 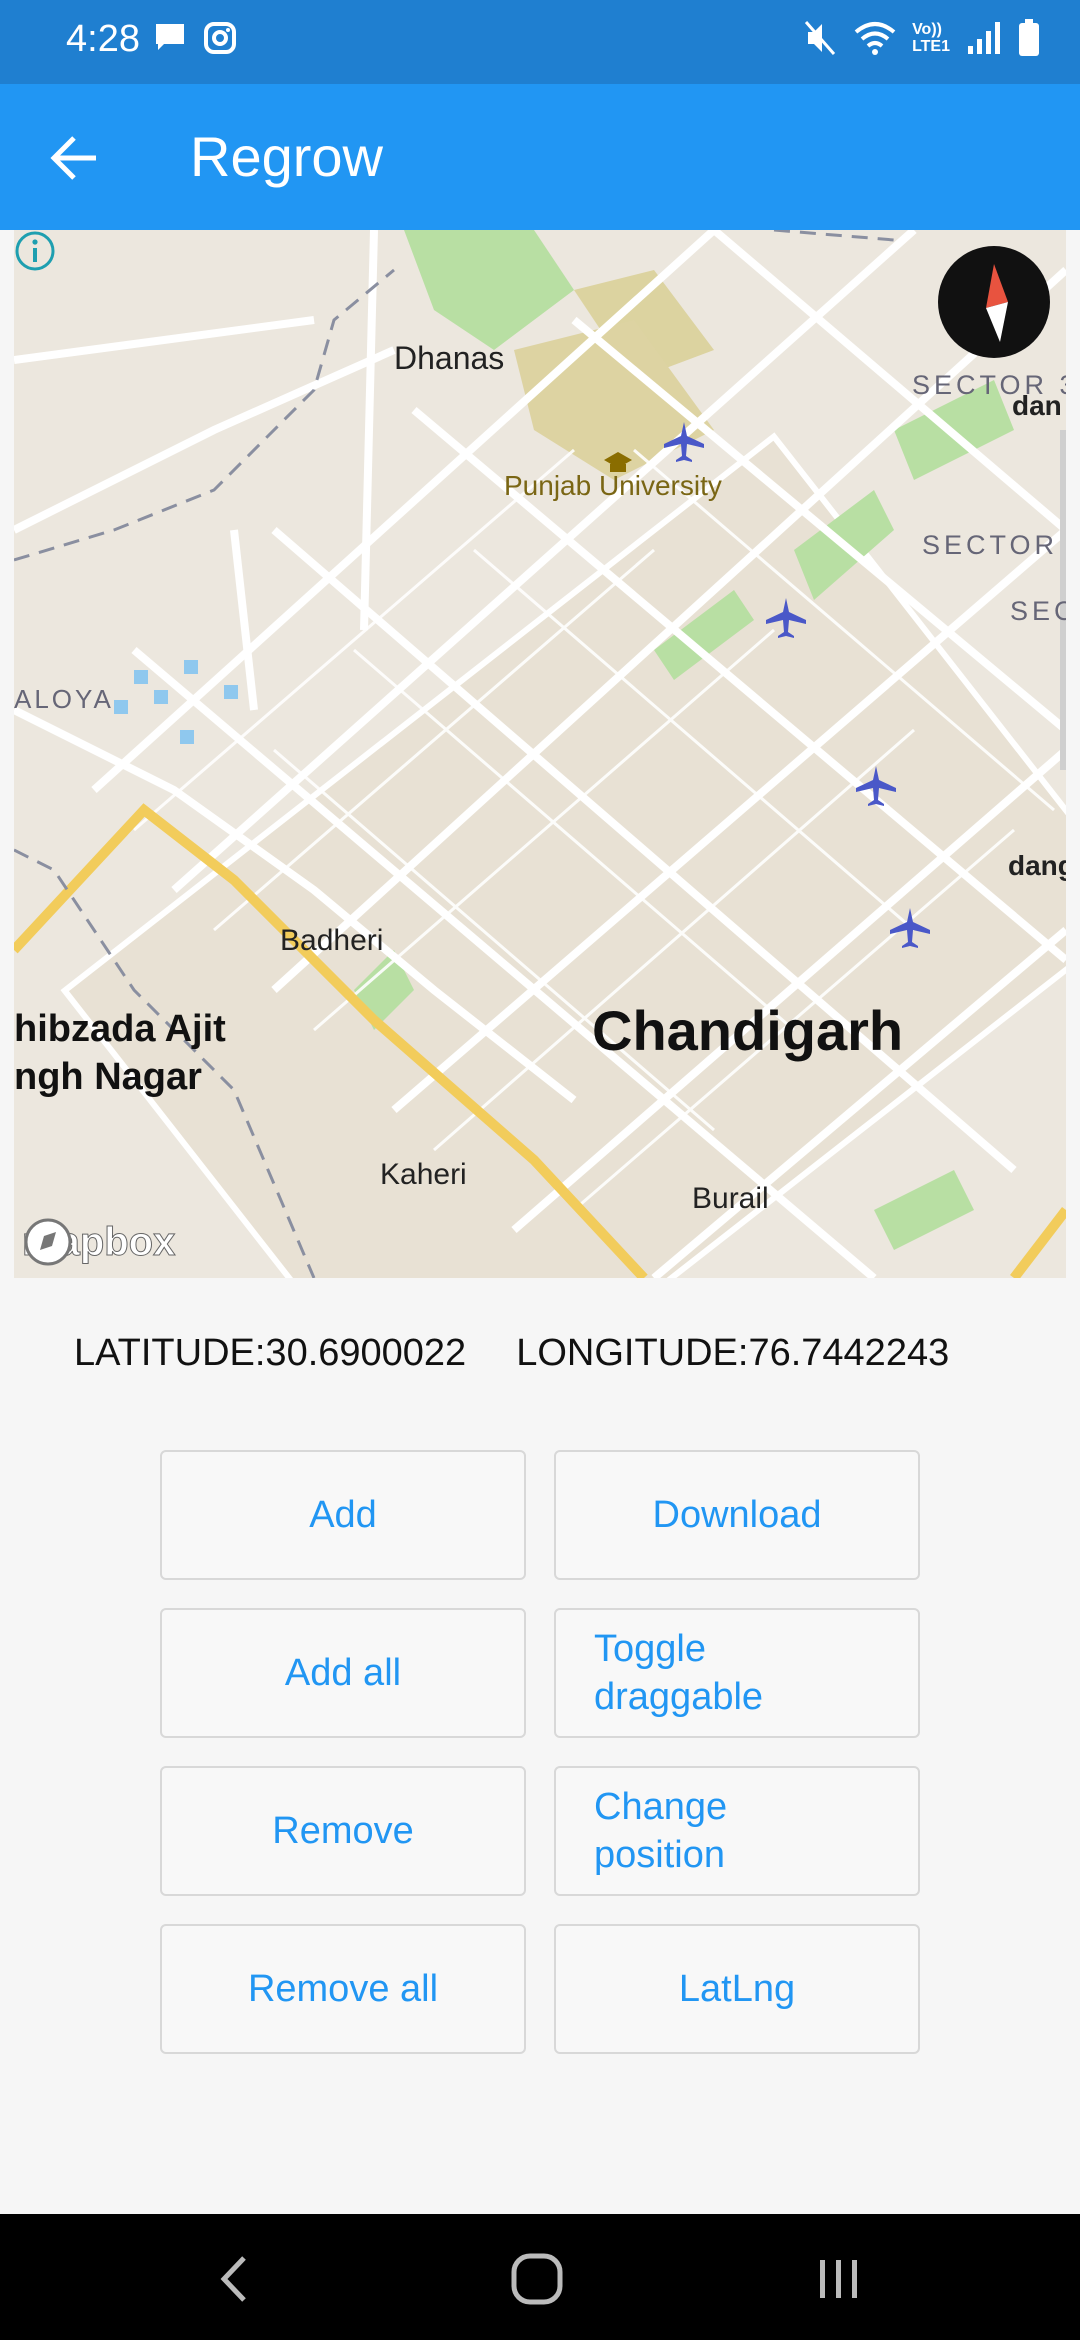 What do you see at coordinates (270, 1353) in the screenshot?
I see `latitude-text: LATITUDE:30.6900022` at bounding box center [270, 1353].